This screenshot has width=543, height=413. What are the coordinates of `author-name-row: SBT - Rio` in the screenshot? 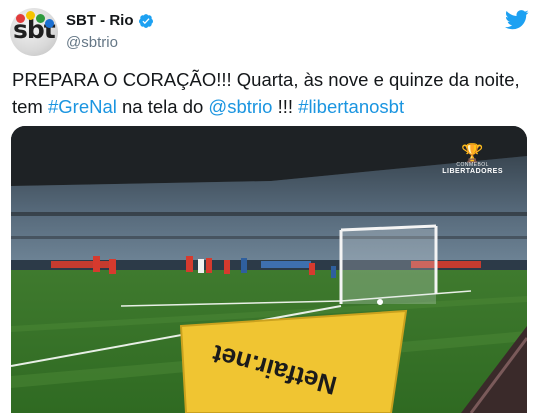 It's located at (110, 20).